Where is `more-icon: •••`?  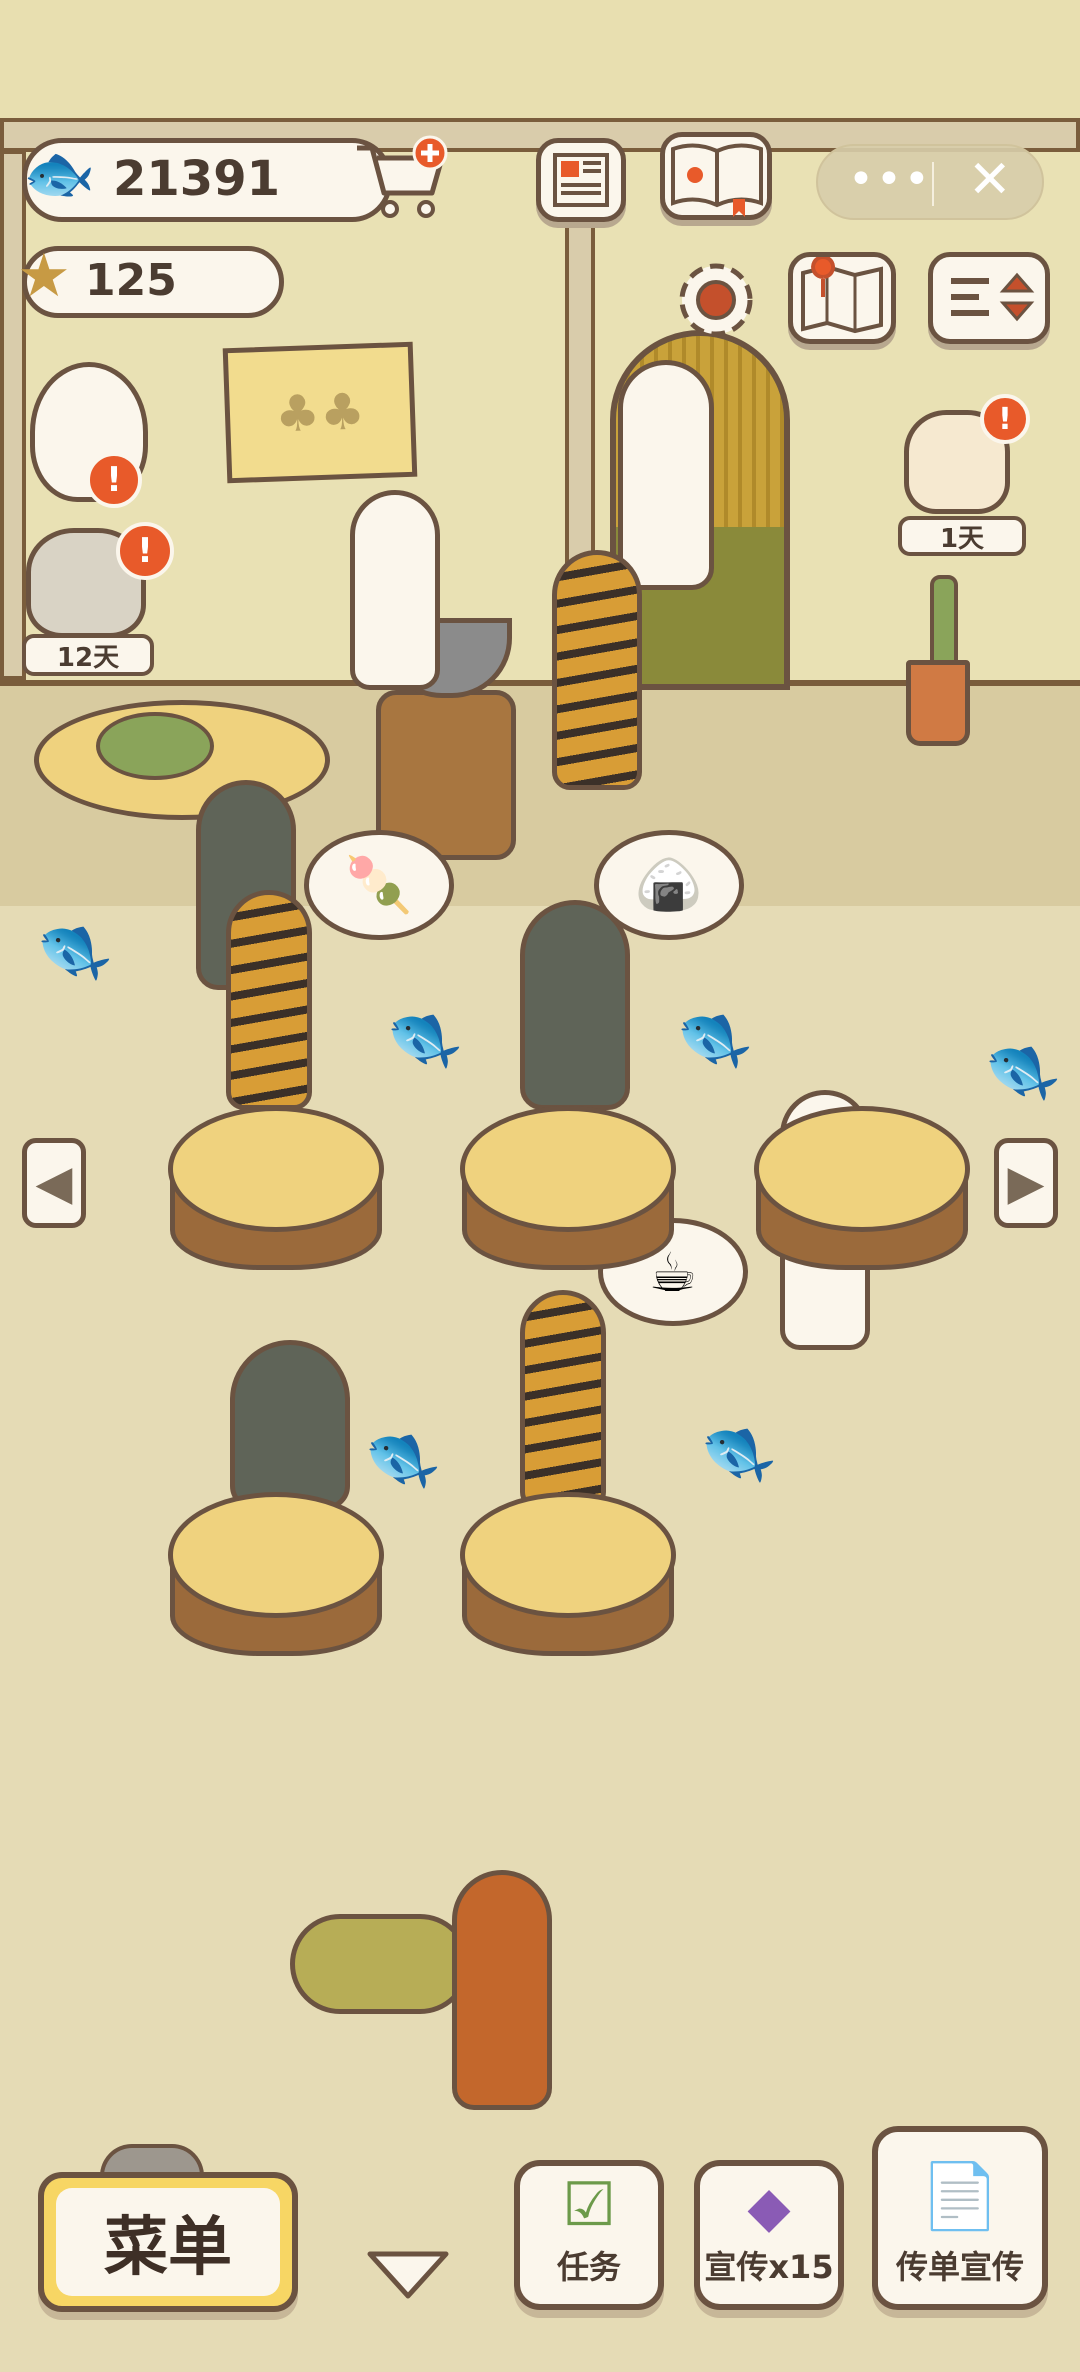
more-icon: ••• is located at coordinates (890, 179).